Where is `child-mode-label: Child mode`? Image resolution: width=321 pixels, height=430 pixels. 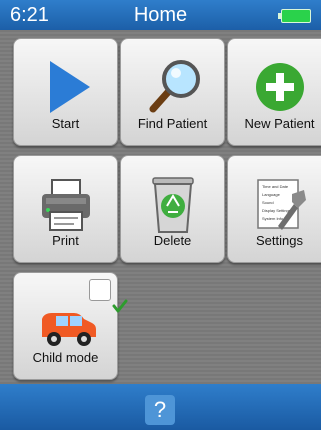 child-mode-label: Child mode is located at coordinates (65, 357).